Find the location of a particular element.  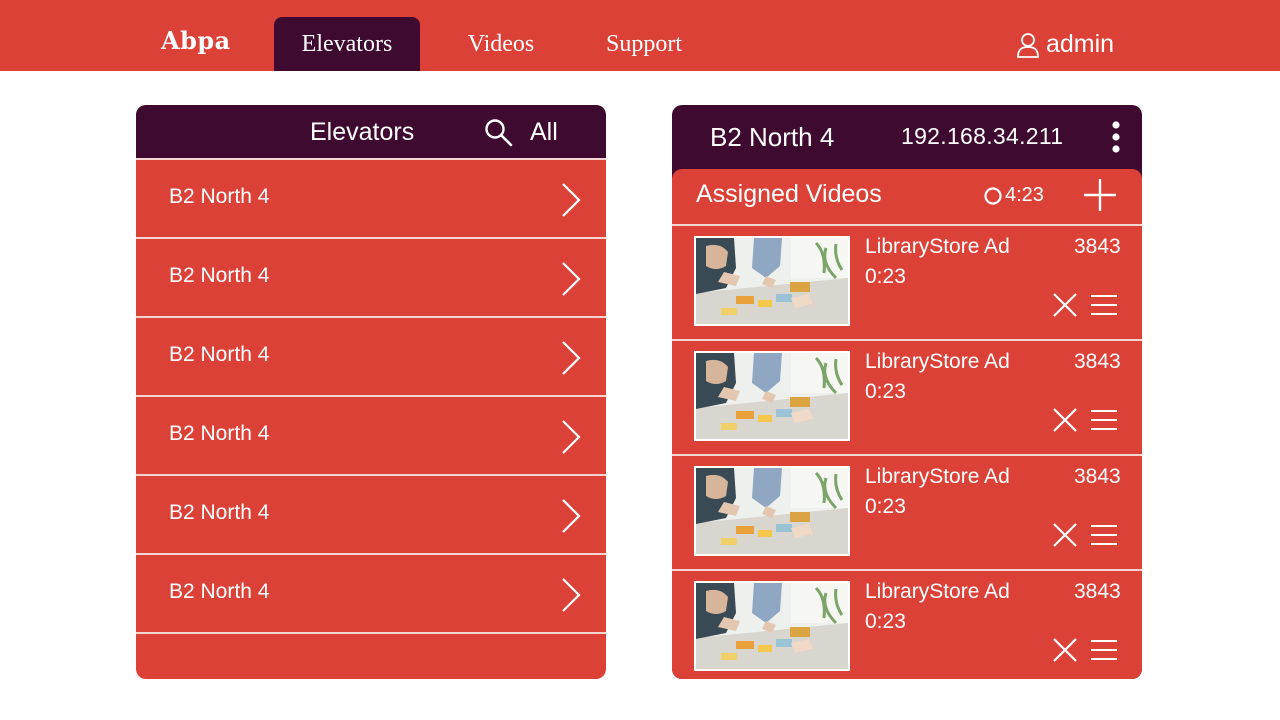

tab-elevators: Elevators is located at coordinates (347, 44).